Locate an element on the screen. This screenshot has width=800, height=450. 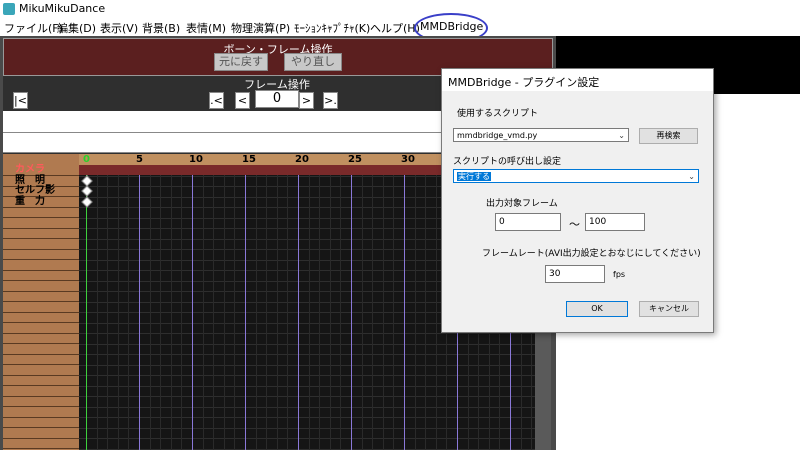
frame-tick-label: 5 is located at coordinates (139, 159).